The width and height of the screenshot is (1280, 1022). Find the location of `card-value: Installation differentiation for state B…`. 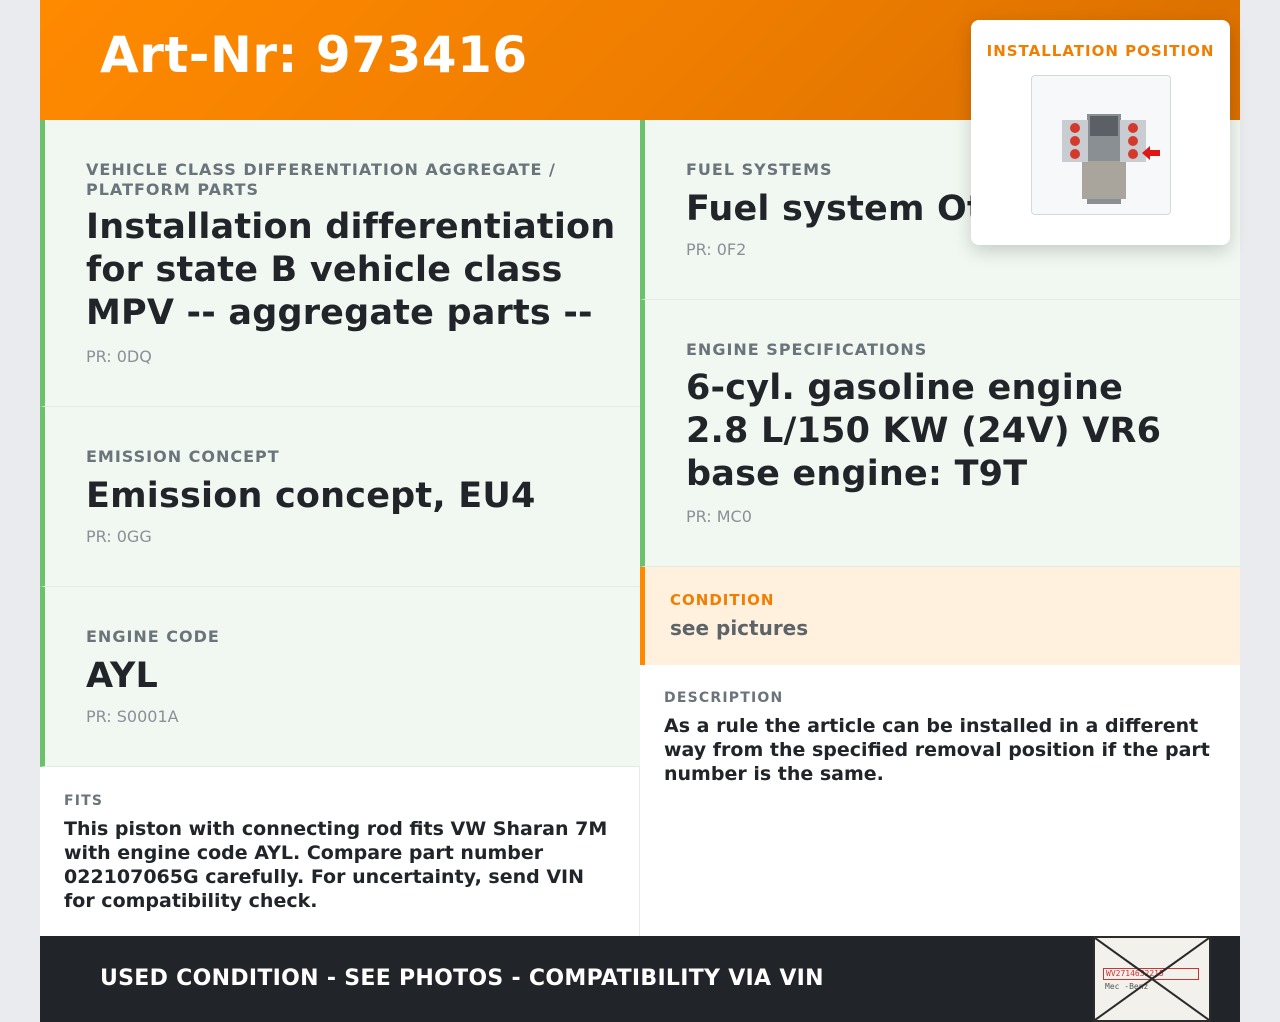

card-value: Installation differentiation for state B… is located at coordinates (351, 270).